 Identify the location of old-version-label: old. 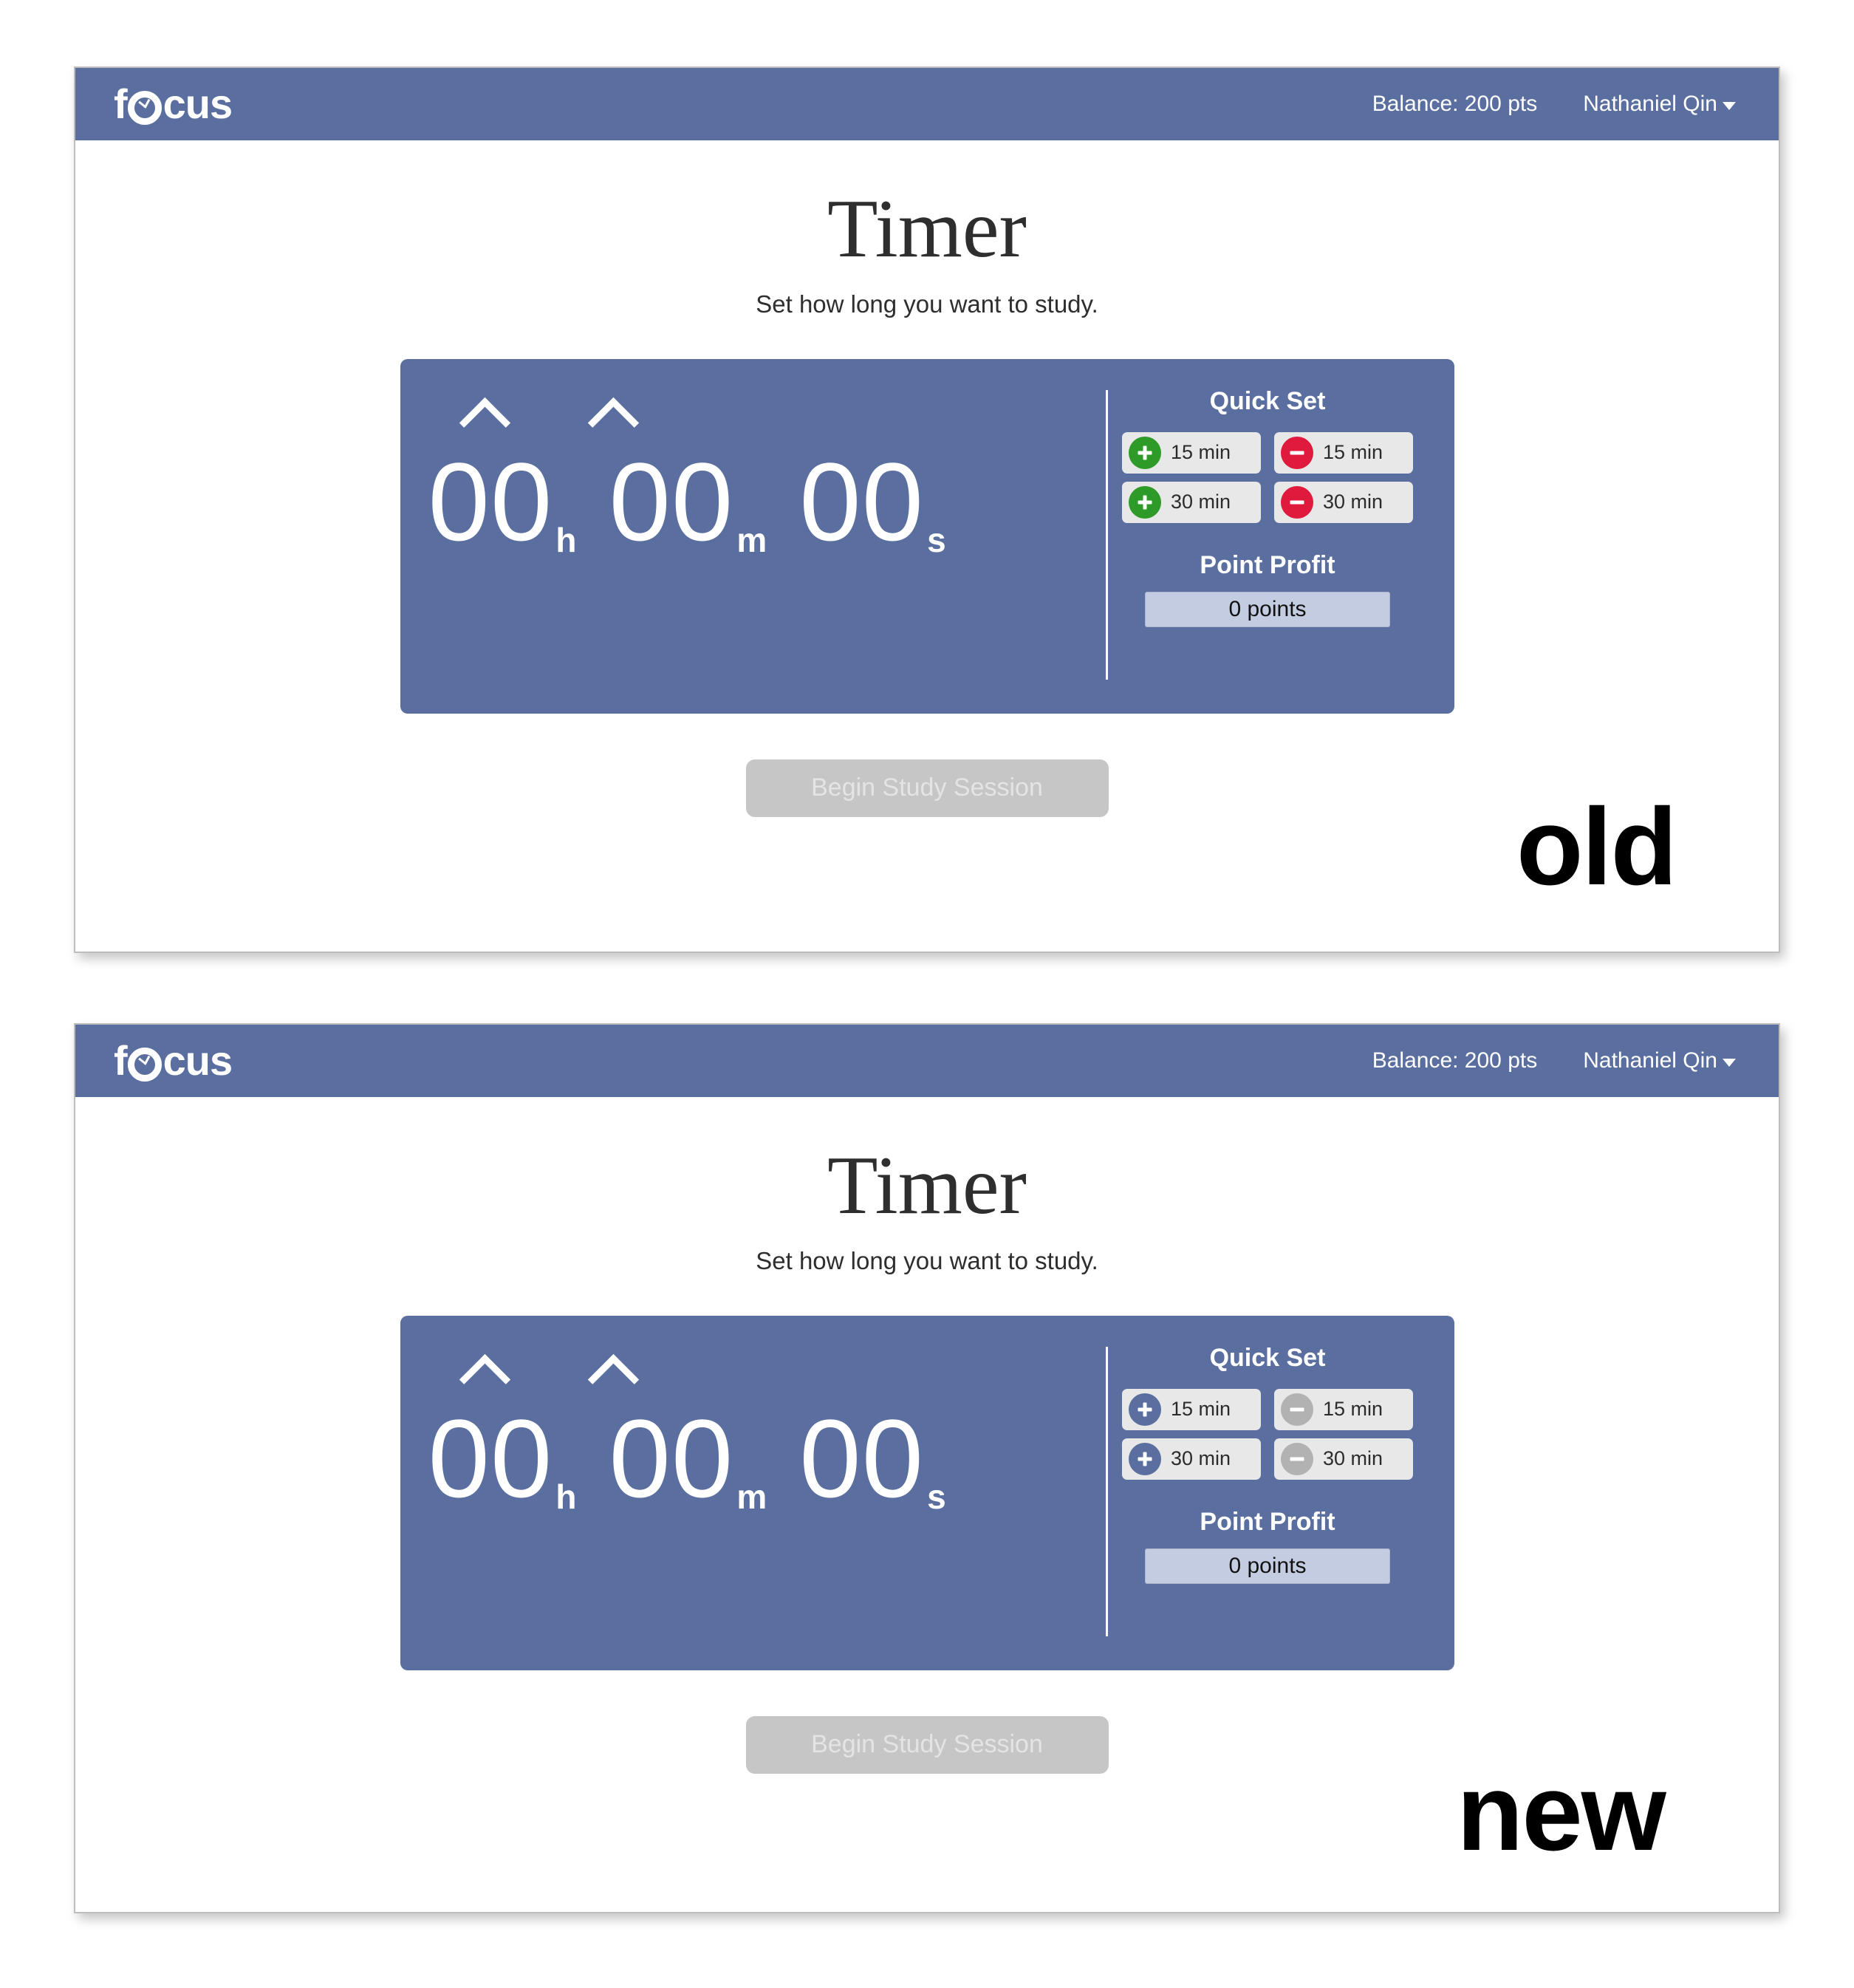
(1596, 847).